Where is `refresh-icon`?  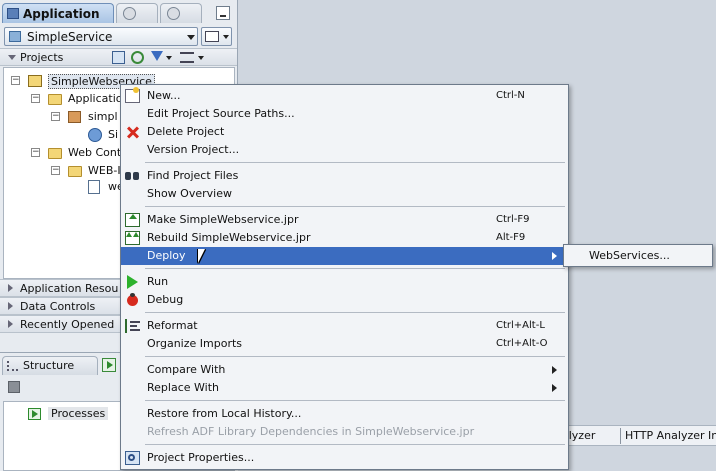 refresh-icon is located at coordinates (137, 57).